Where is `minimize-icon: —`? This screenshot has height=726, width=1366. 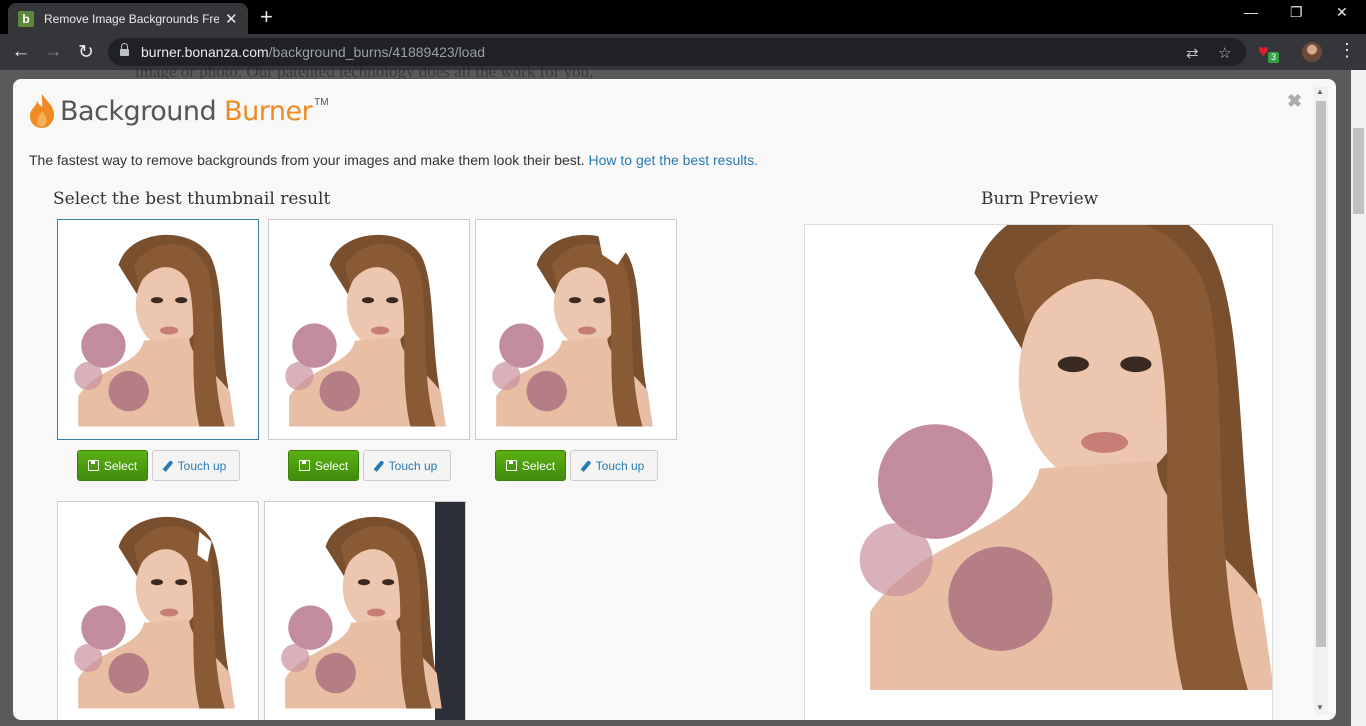 minimize-icon: — is located at coordinates (1251, 12).